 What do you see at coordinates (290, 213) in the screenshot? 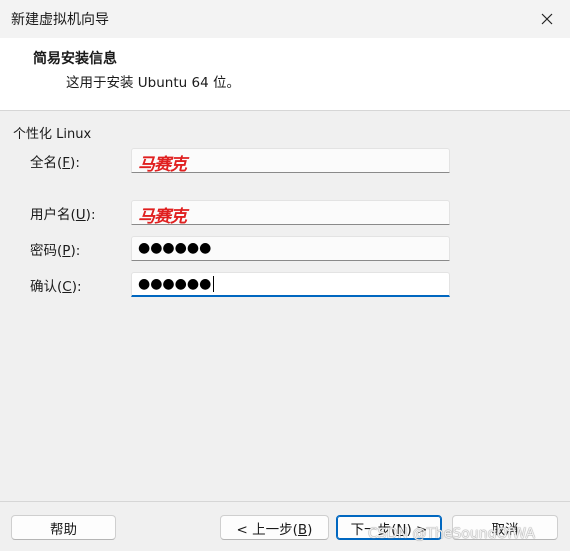
I see `username-field: 马赛克` at bounding box center [290, 213].